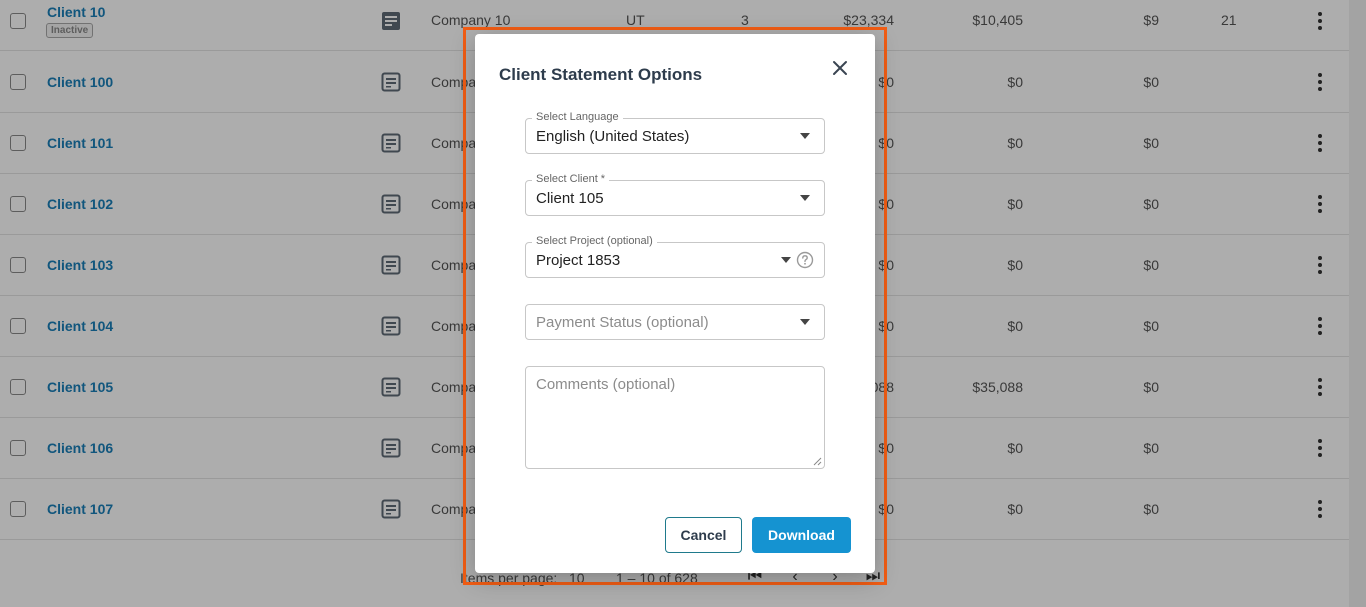 This screenshot has height=607, width=1366. I want to click on project-select: Select Project (optional) Project 1853, so click(675, 256).